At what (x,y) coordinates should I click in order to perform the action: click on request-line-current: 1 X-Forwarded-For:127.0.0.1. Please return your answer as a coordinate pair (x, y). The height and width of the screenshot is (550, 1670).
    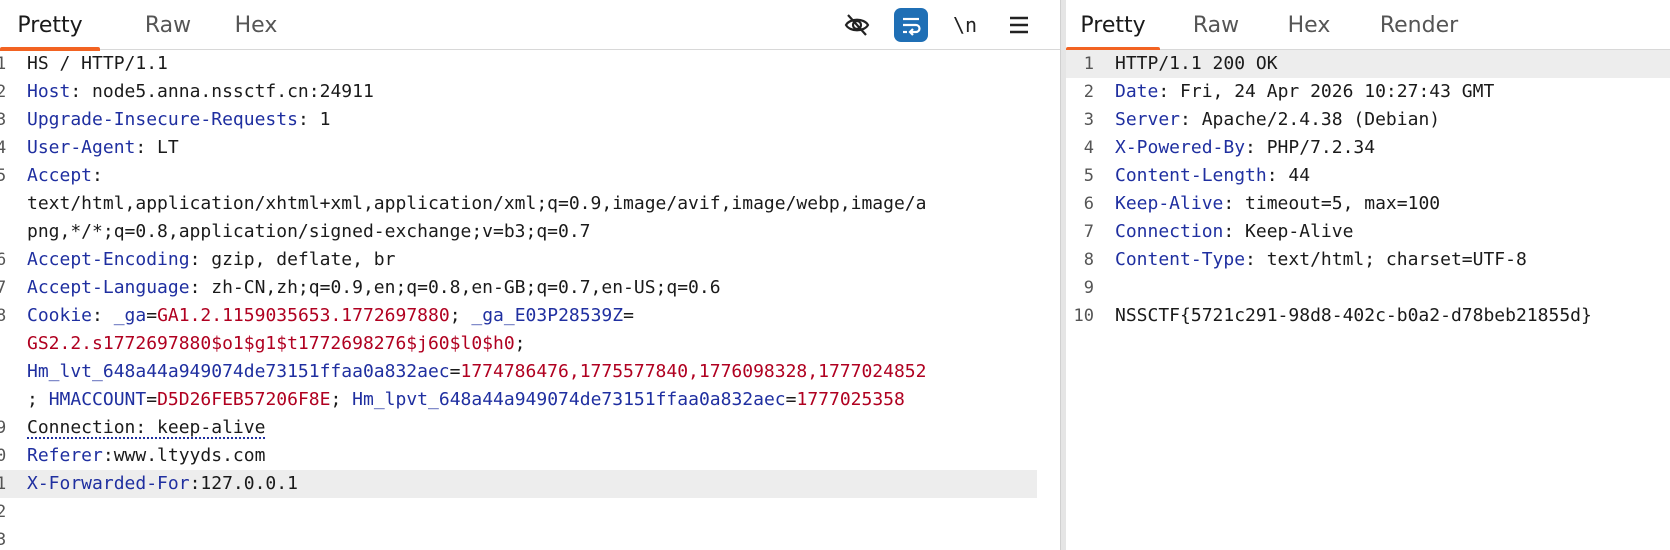
    Looking at the image, I should click on (518, 484).